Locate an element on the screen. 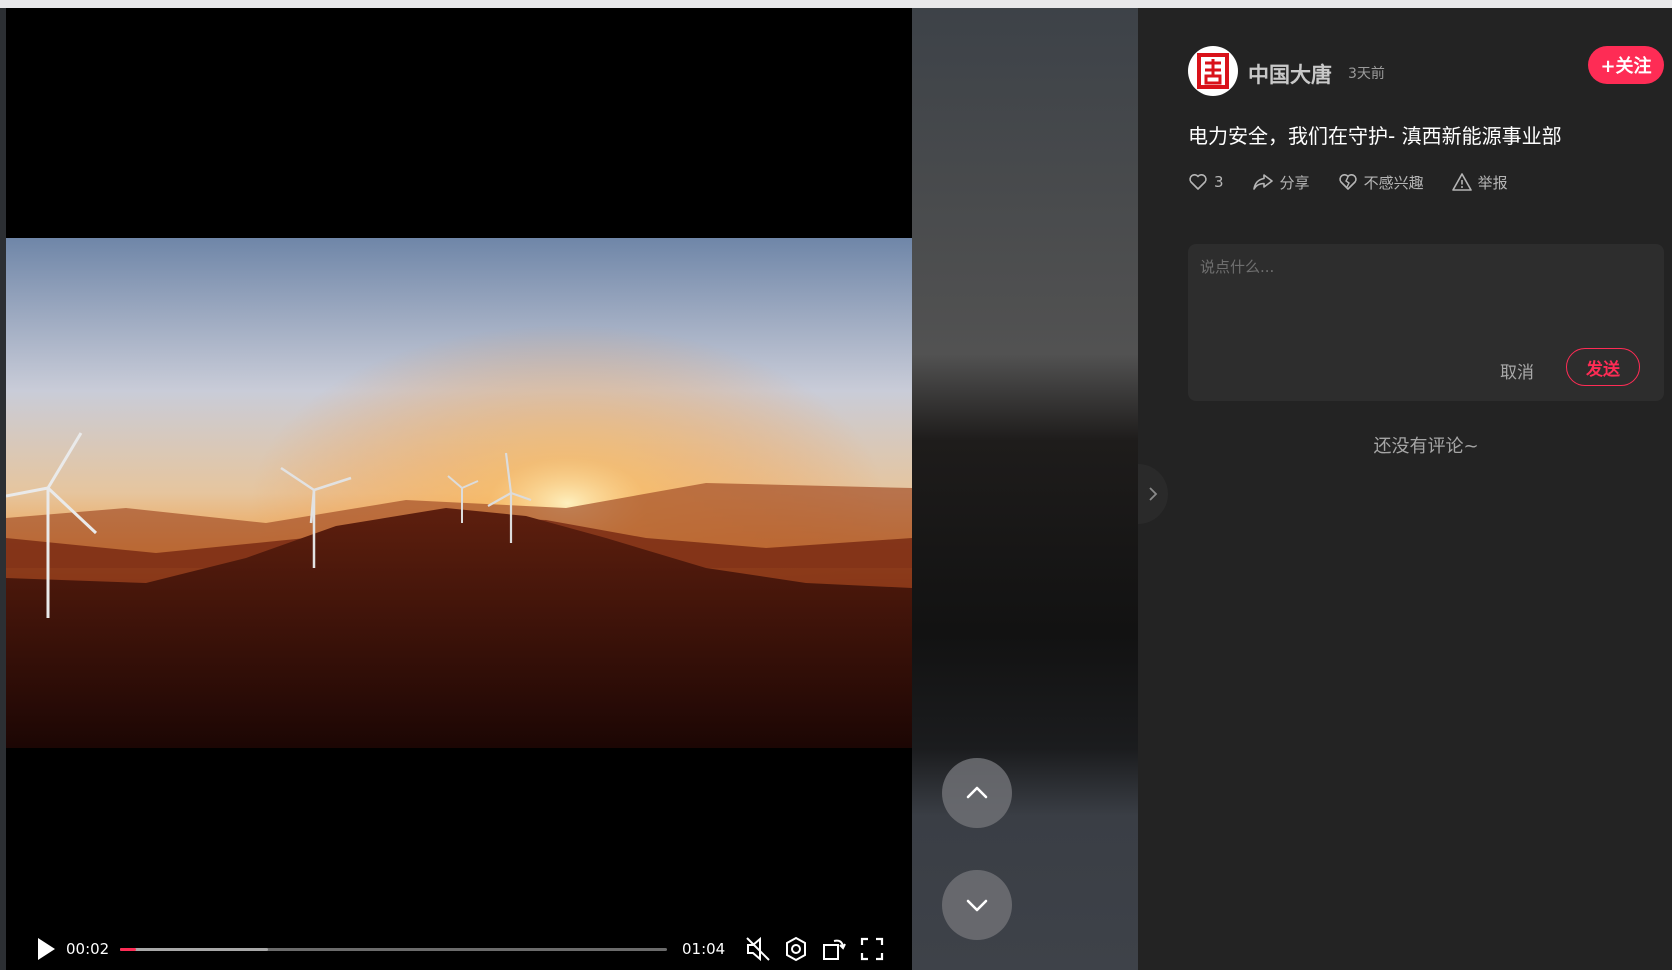 This screenshot has width=1672, height=970. not-interested-button: 不感兴趣 is located at coordinates (1381, 182).